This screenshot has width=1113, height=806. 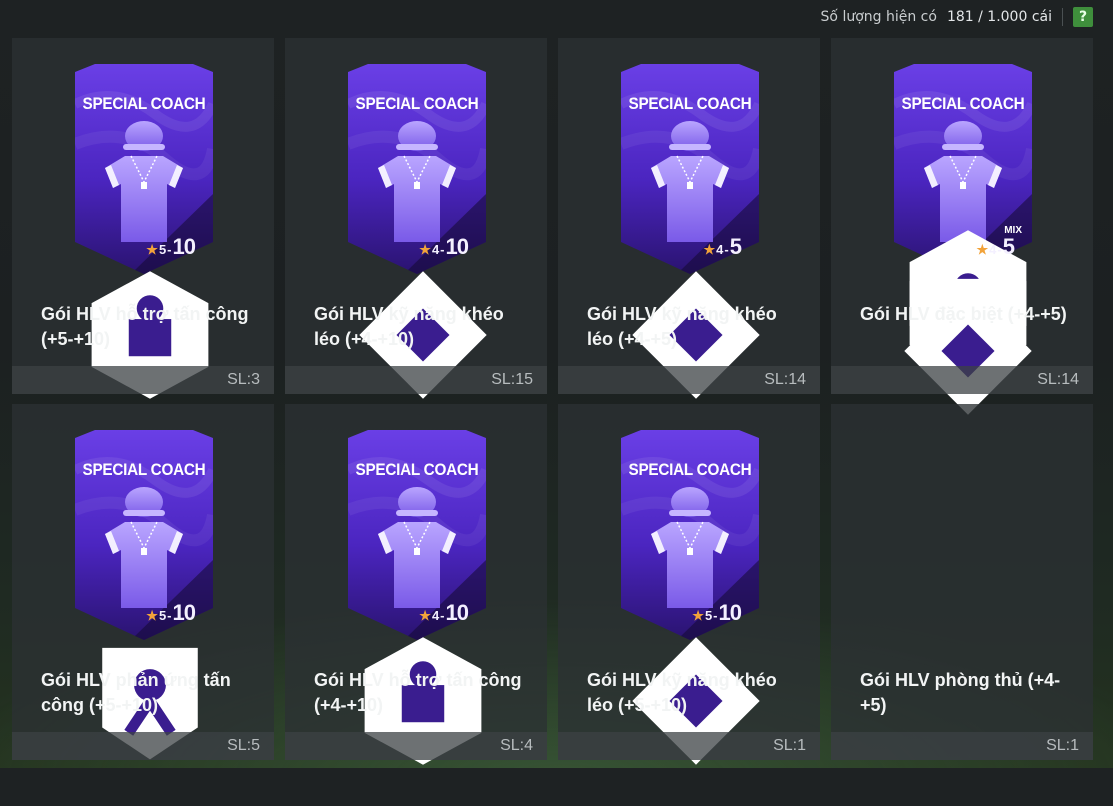 I want to click on mixed-badges, so click(x=965, y=302).